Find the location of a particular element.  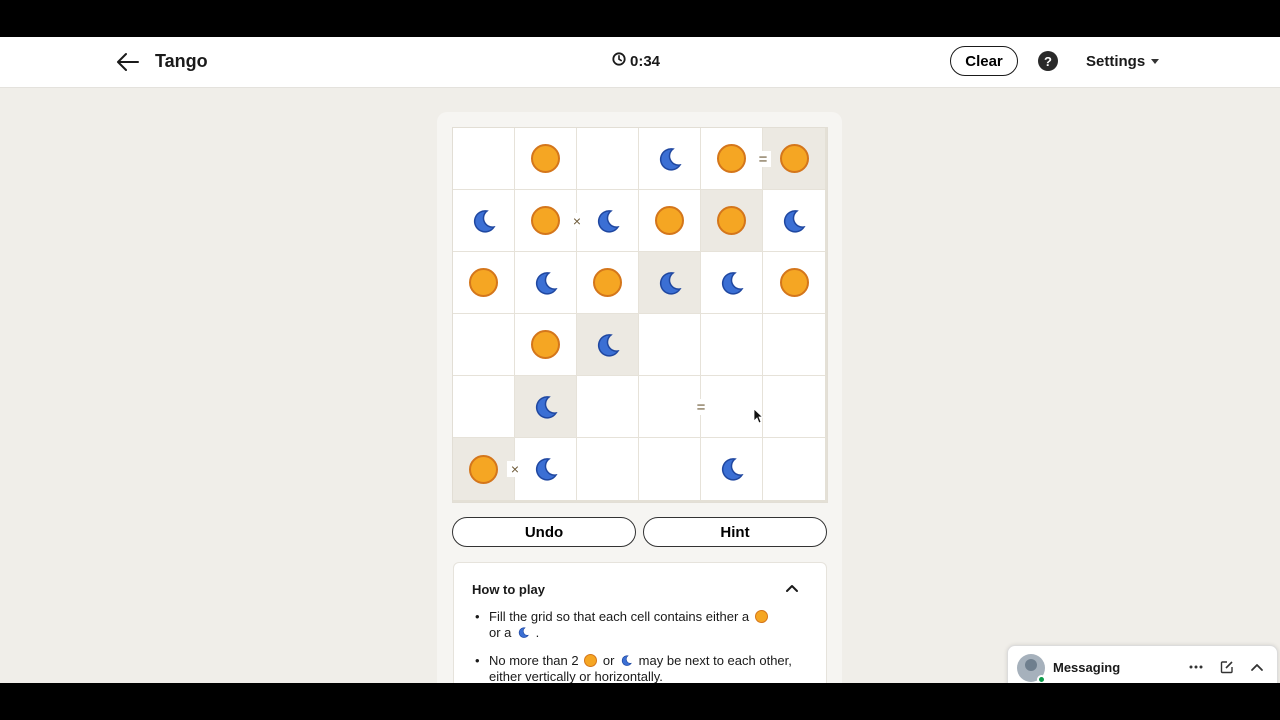

settings-label: Settings is located at coordinates (1116, 61).